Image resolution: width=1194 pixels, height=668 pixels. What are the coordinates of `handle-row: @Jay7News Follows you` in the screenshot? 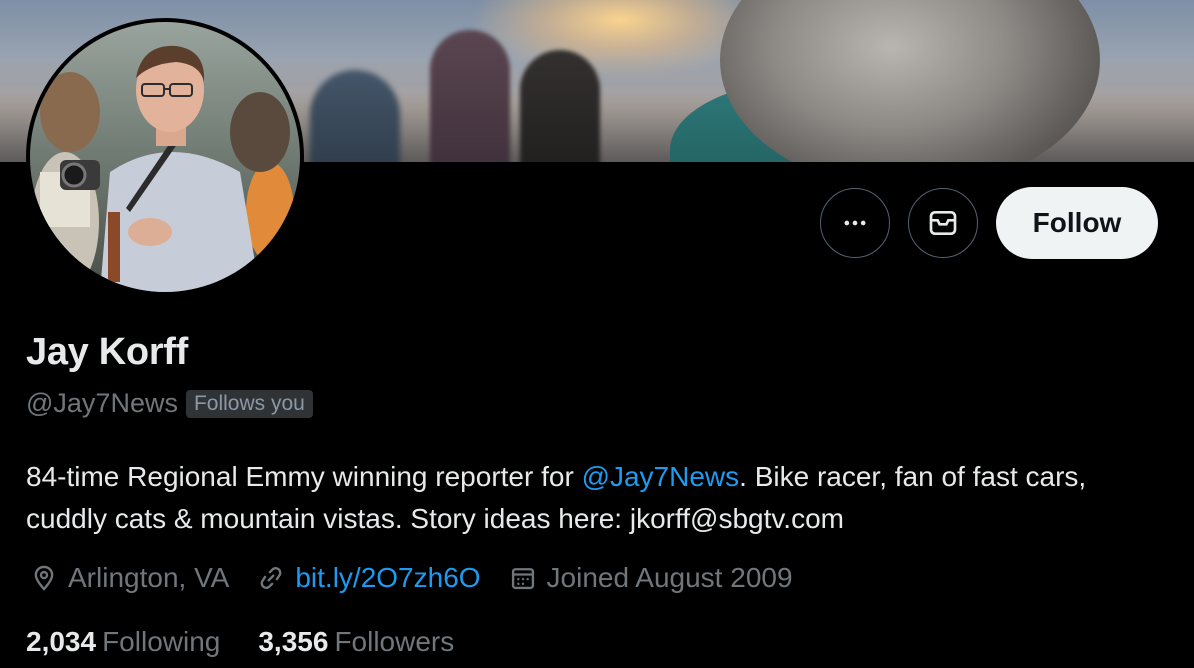 It's located at (169, 403).